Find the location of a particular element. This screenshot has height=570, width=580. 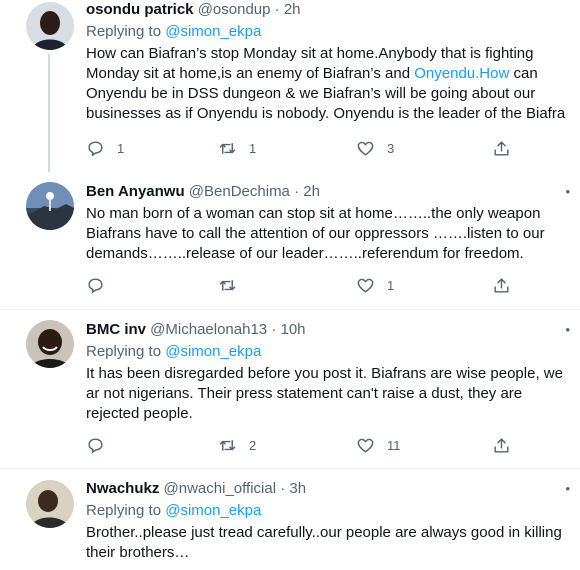

like-count: 11 is located at coordinates (394, 445).